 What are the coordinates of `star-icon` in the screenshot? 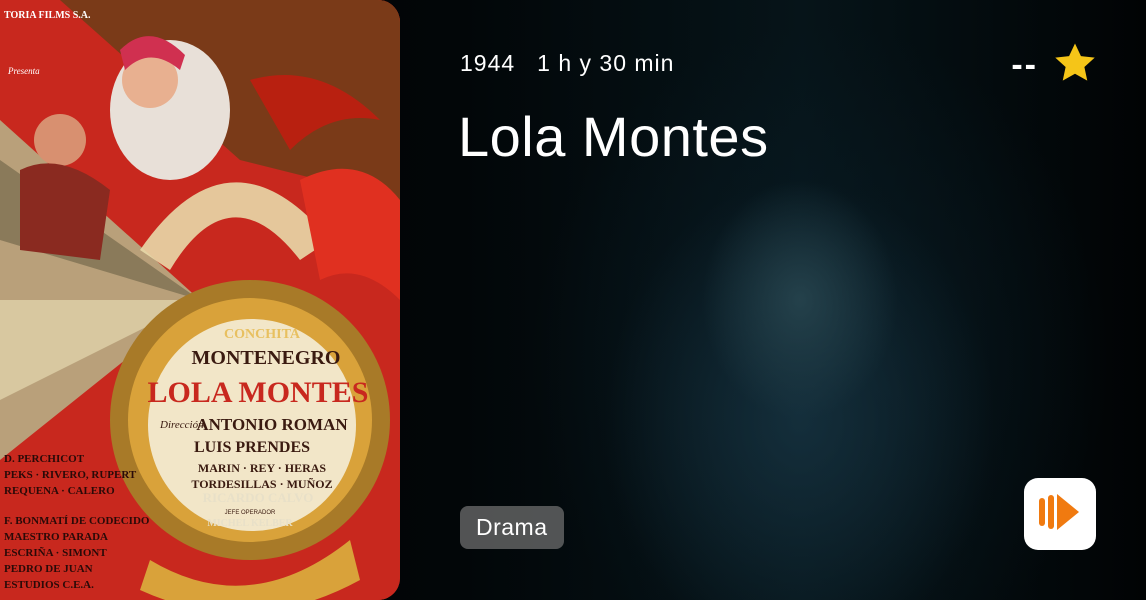 It's located at (1075, 65).